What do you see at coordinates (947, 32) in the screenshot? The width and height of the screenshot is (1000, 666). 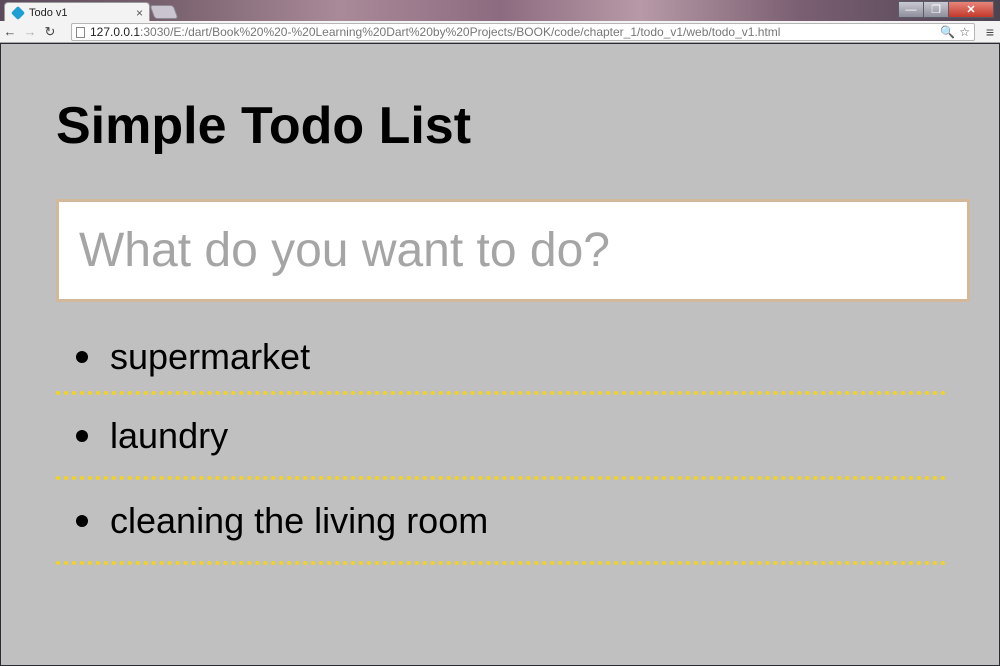 I see `zoom-icon: 🔍` at bounding box center [947, 32].